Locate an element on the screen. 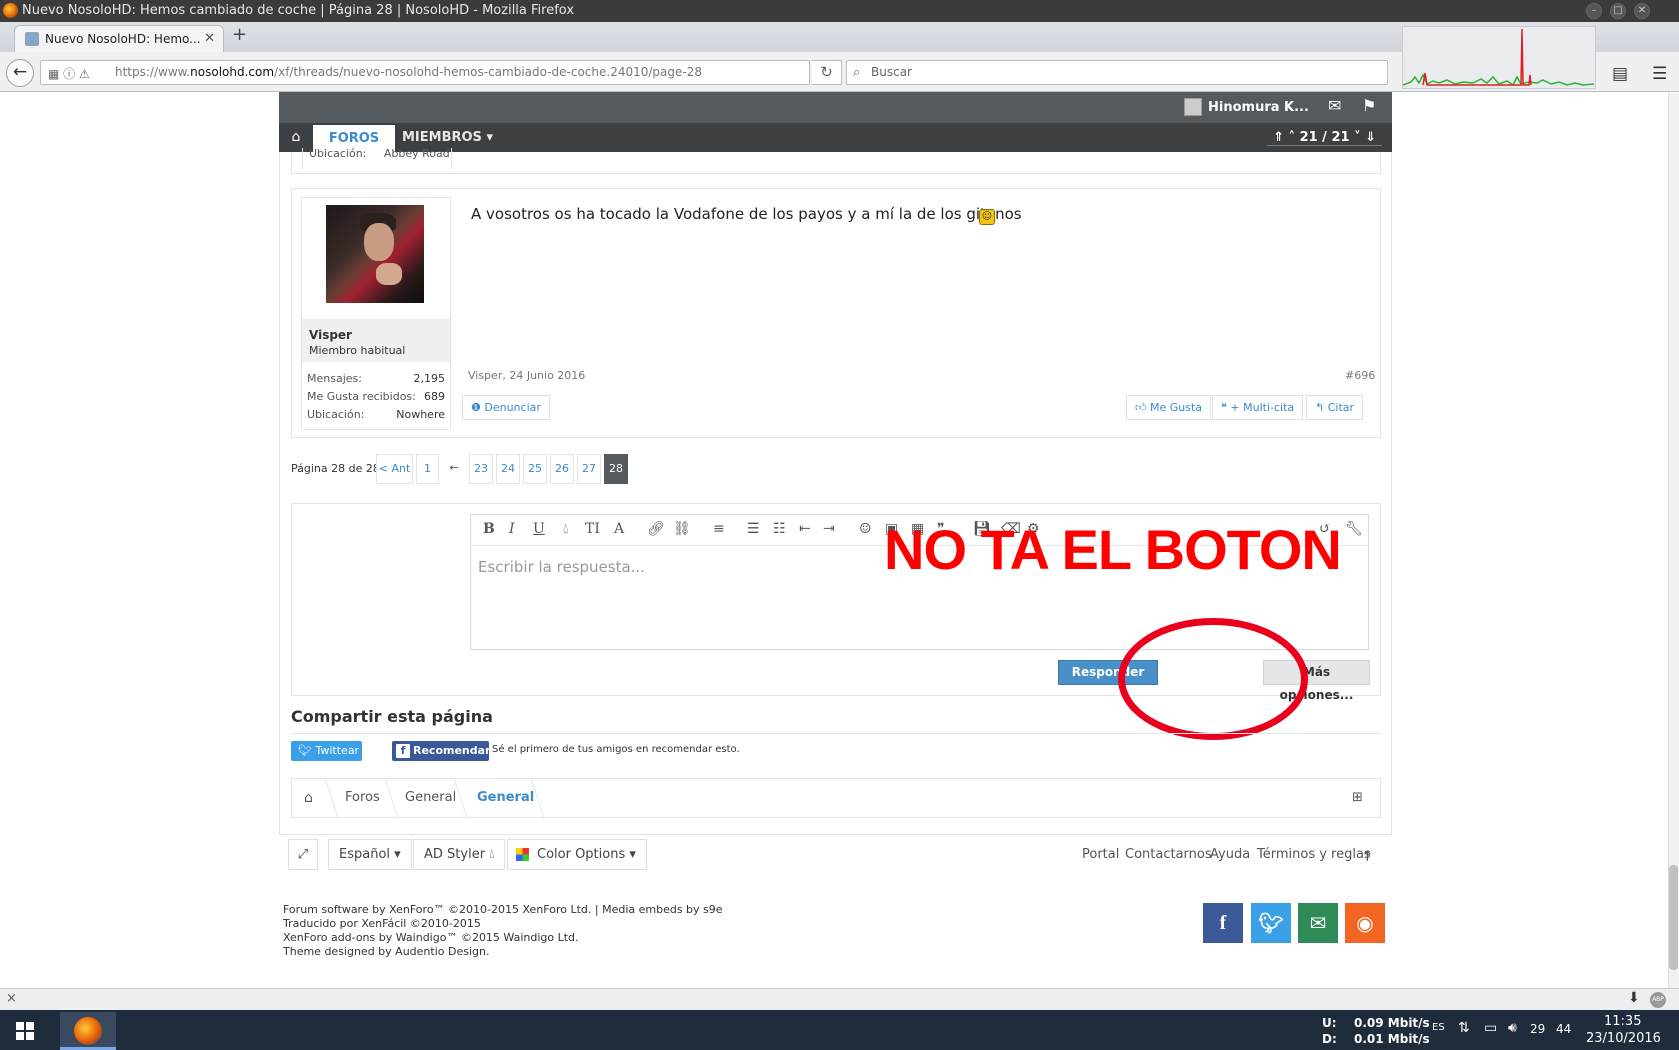 Image resolution: width=1679 pixels, height=1050 pixels. outdent-icon: ⇤ is located at coordinates (805, 529).